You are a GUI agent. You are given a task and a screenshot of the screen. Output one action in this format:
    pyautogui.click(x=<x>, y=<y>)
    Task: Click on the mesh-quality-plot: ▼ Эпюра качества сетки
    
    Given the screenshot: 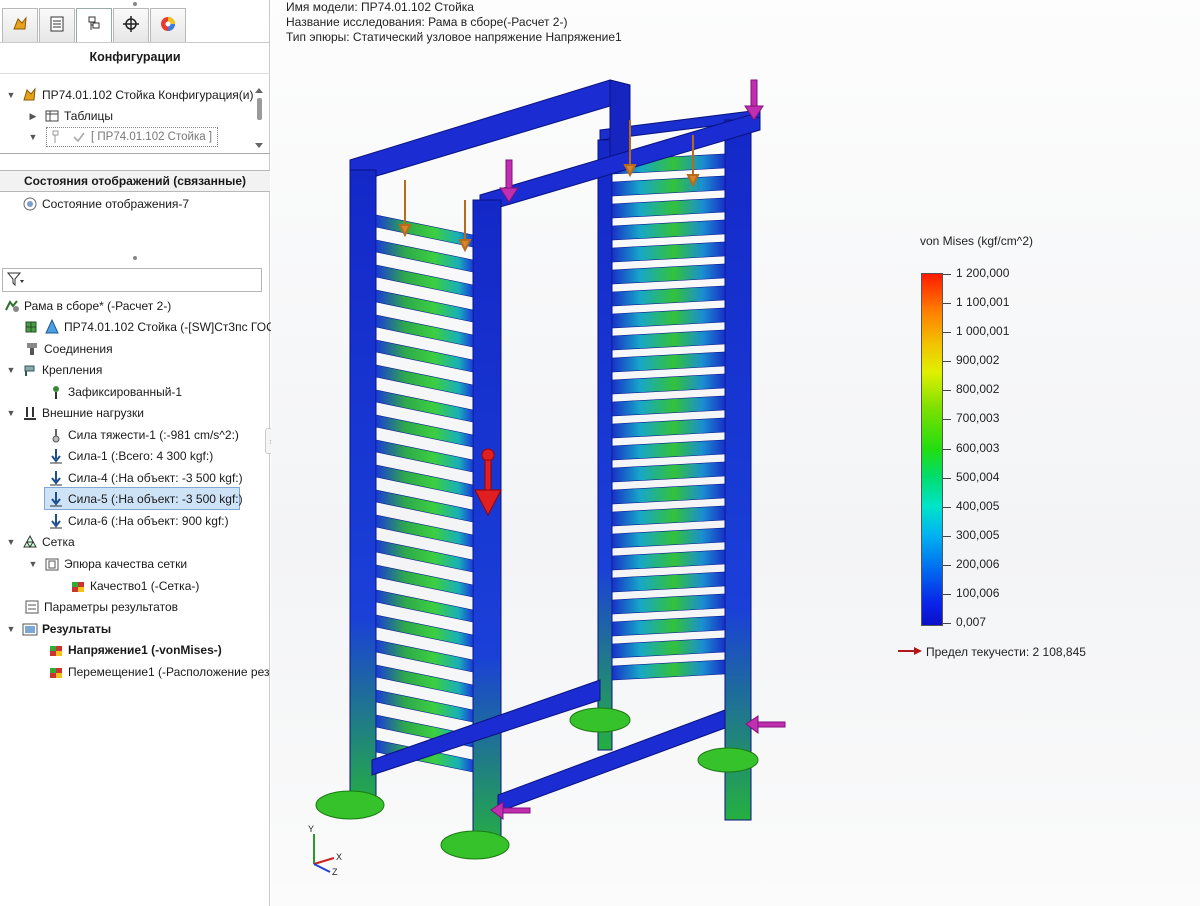 What is the action you would take?
    pyautogui.click(x=108, y=564)
    